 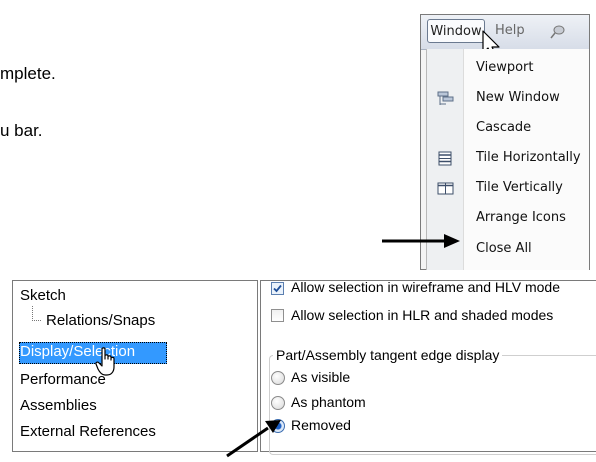 I want to click on instruction-text-2: u bar., so click(x=21, y=130).